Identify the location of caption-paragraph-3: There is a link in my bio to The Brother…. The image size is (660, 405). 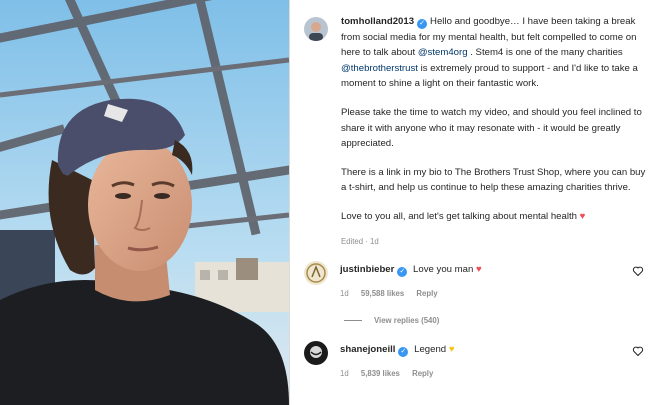
(493, 180).